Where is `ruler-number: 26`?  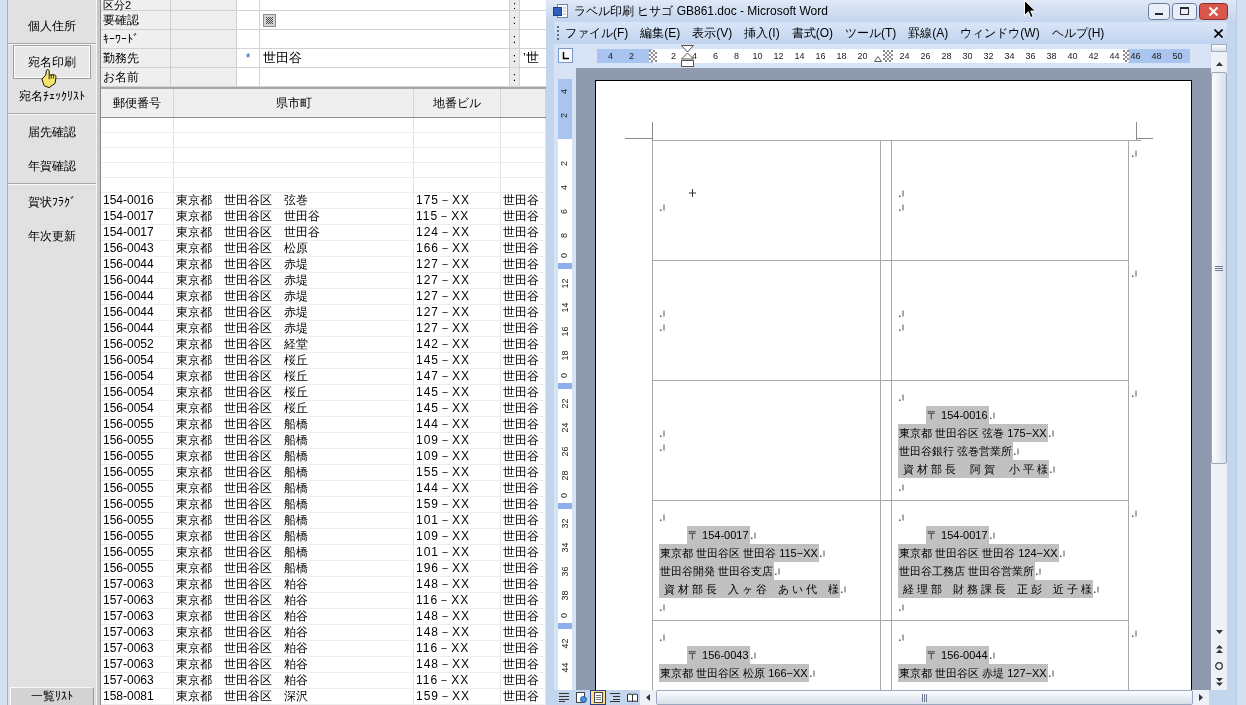
ruler-number: 26 is located at coordinates (925, 56).